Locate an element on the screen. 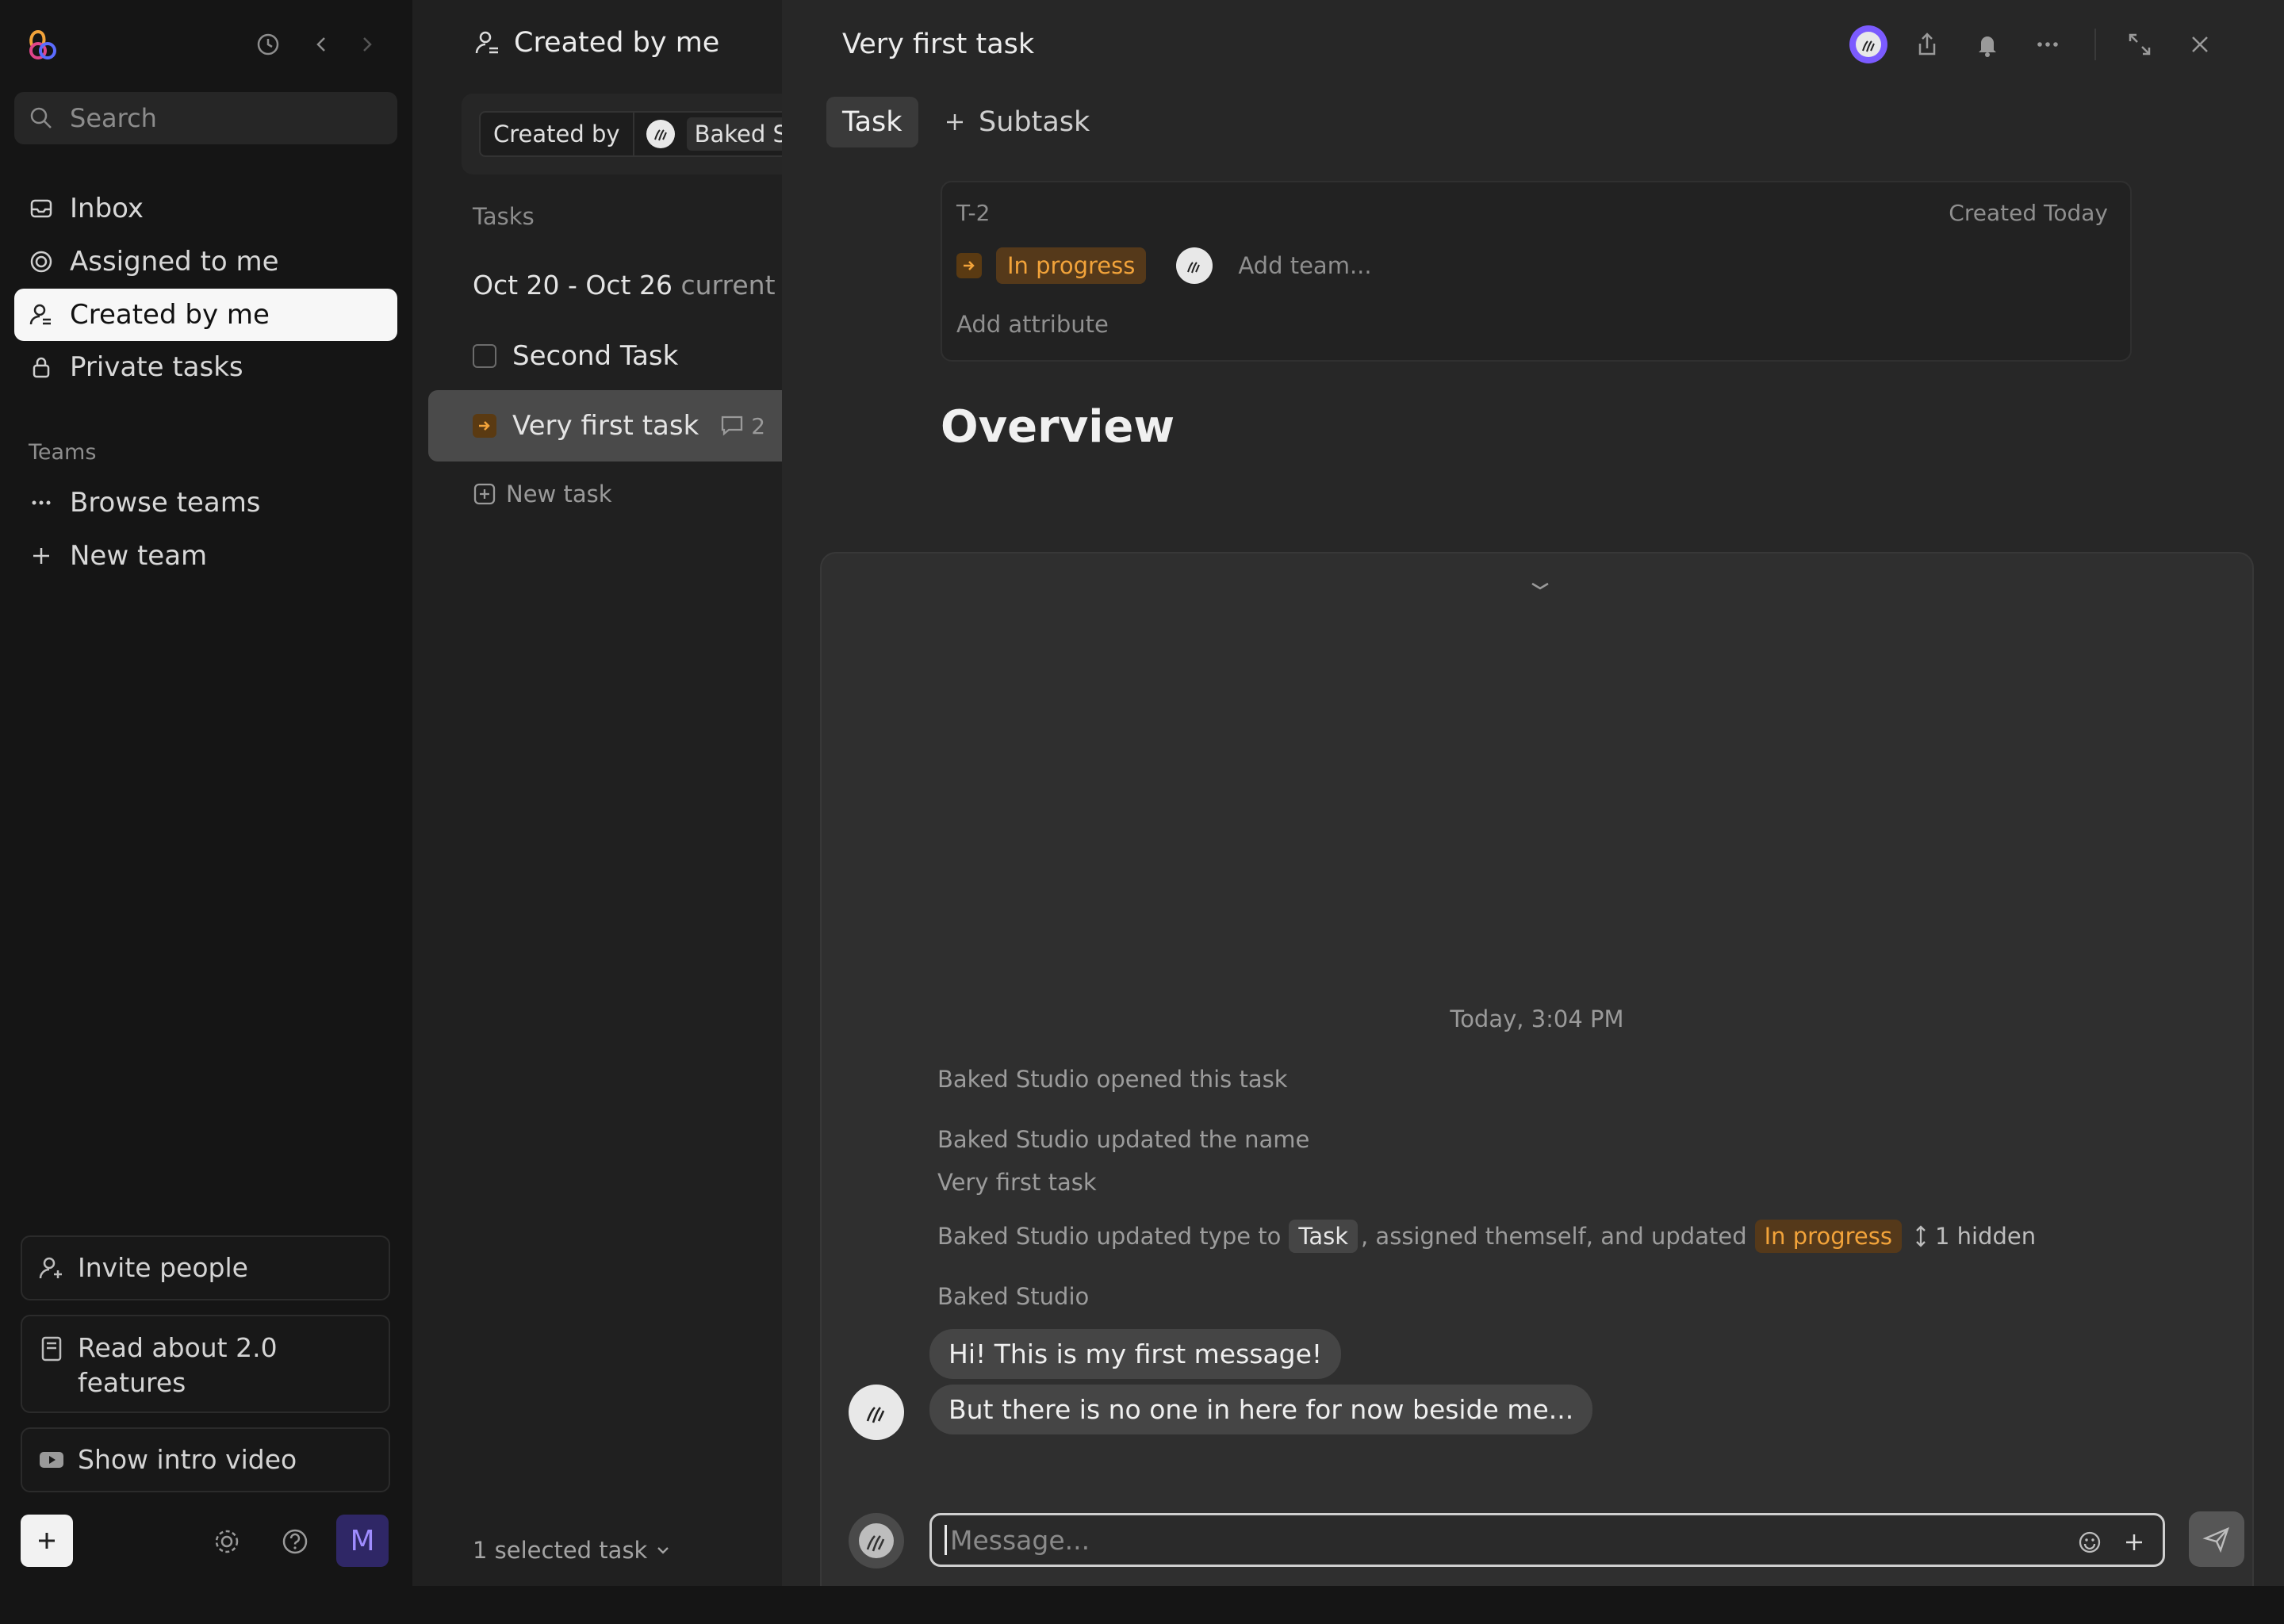 The width and height of the screenshot is (2284, 1624). filter-key: Created by is located at coordinates (557, 134).